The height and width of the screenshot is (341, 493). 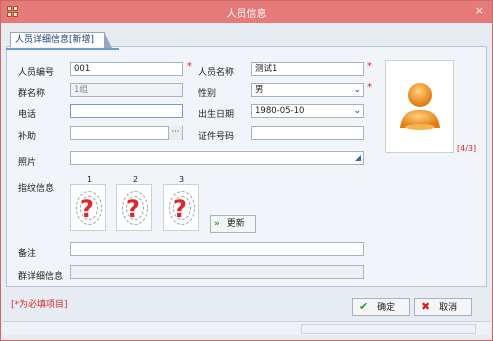 I want to click on id-number-label: 证件号码, so click(x=216, y=137).